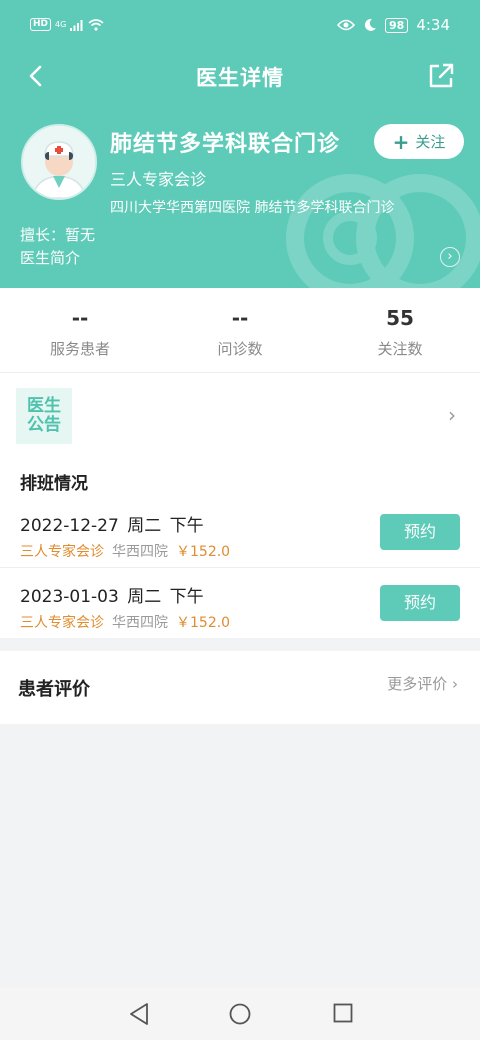 This screenshot has width=480, height=1040. Describe the element at coordinates (58, 235) in the screenshot. I see `specialty-text: 擅长：暂无` at that location.